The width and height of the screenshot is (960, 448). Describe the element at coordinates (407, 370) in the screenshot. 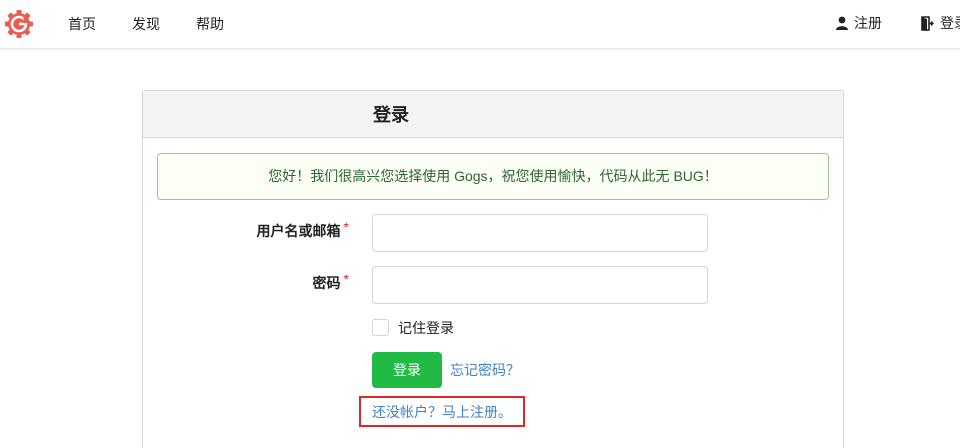

I see `login-submit-button: 登录` at that location.